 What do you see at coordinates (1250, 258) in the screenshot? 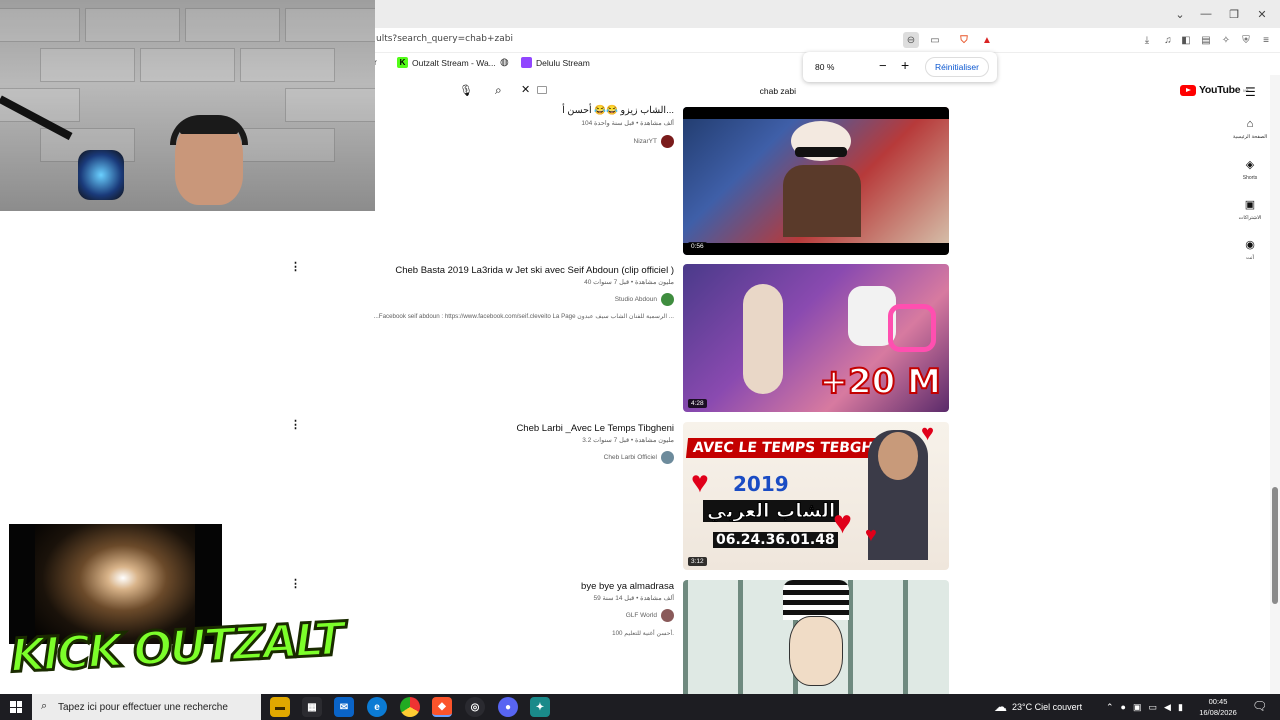
I see `sidenav-label: أنت` at bounding box center [1250, 258].